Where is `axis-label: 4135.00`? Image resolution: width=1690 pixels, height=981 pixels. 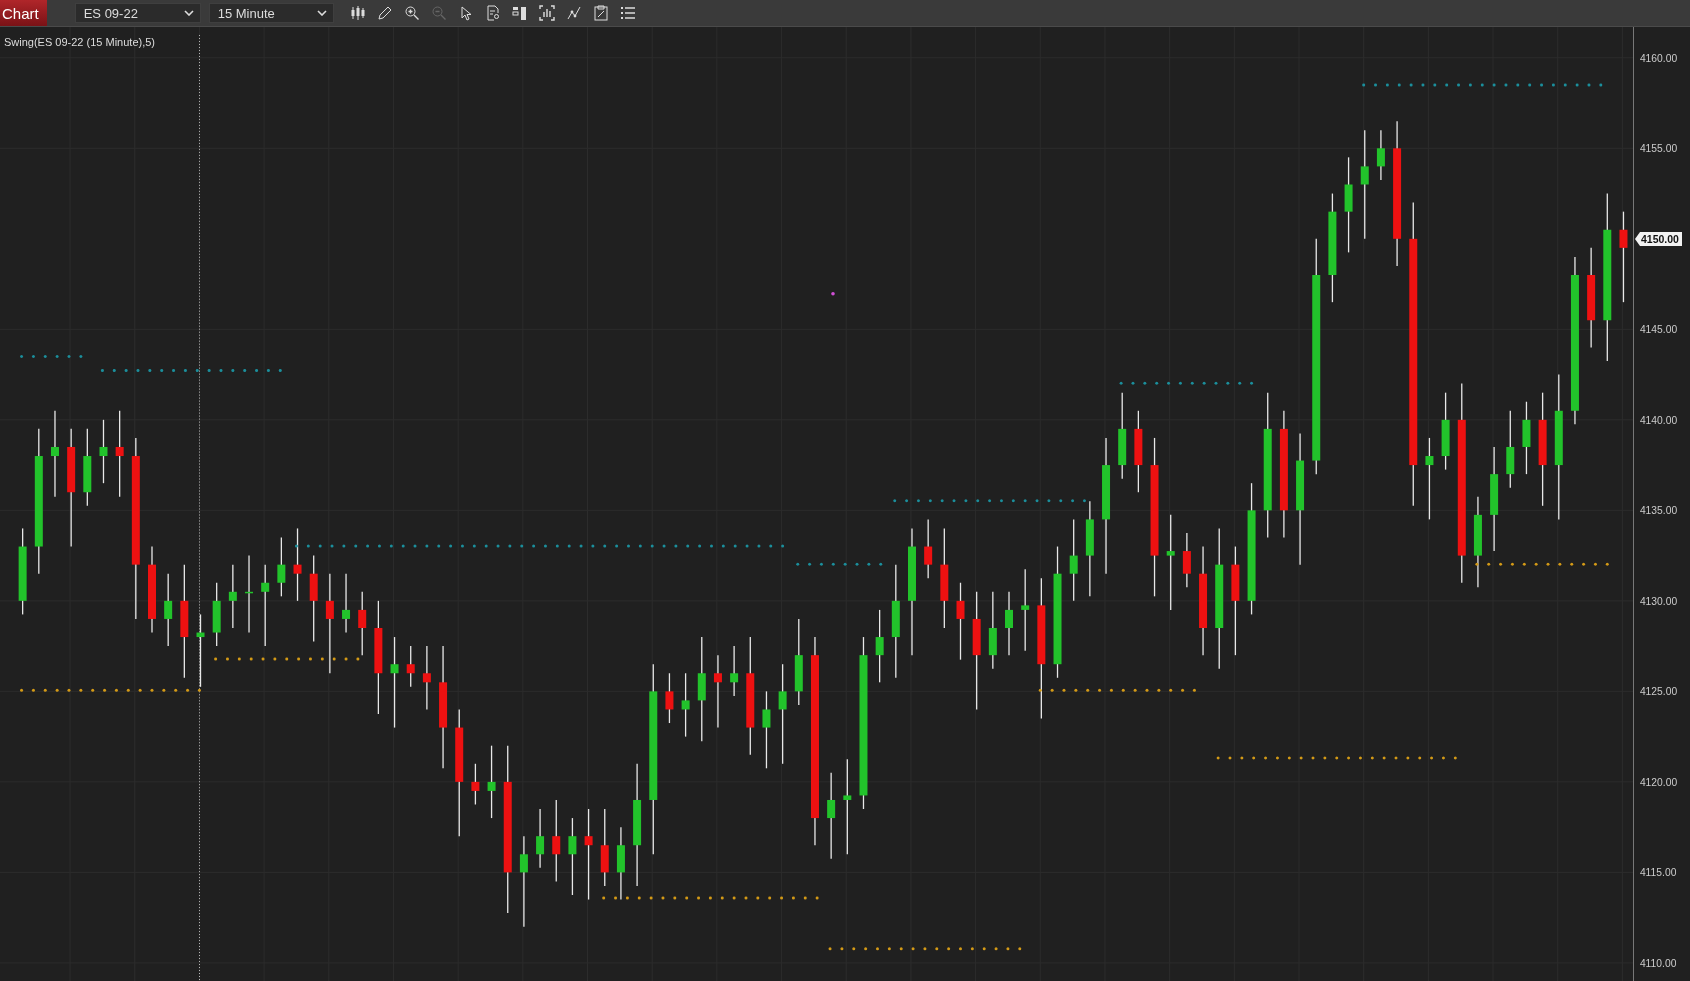 axis-label: 4135.00 is located at coordinates (1658, 511).